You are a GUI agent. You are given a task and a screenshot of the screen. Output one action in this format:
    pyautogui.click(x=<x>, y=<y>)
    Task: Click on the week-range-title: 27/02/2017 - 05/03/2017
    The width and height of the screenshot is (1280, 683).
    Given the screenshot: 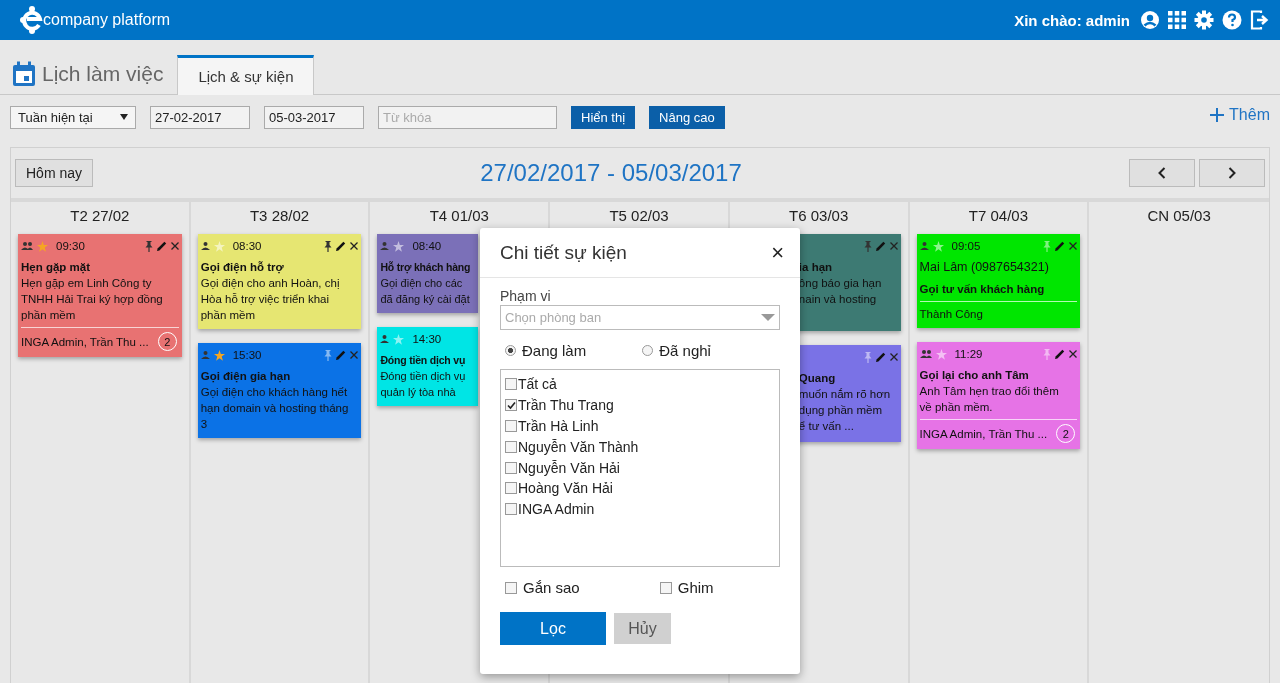 What is the action you would take?
    pyautogui.click(x=611, y=173)
    